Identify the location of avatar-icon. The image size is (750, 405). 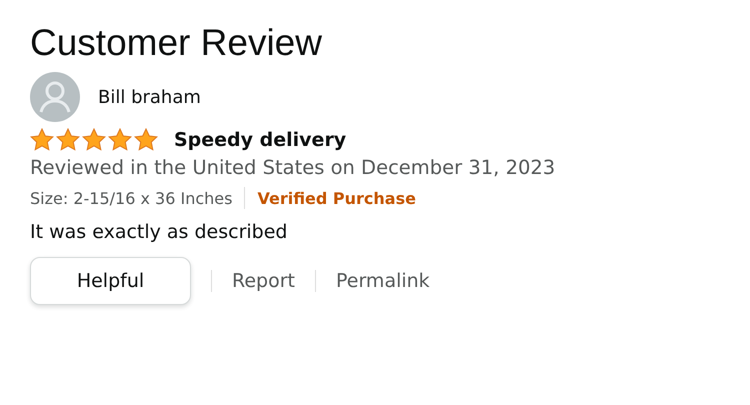
(55, 97).